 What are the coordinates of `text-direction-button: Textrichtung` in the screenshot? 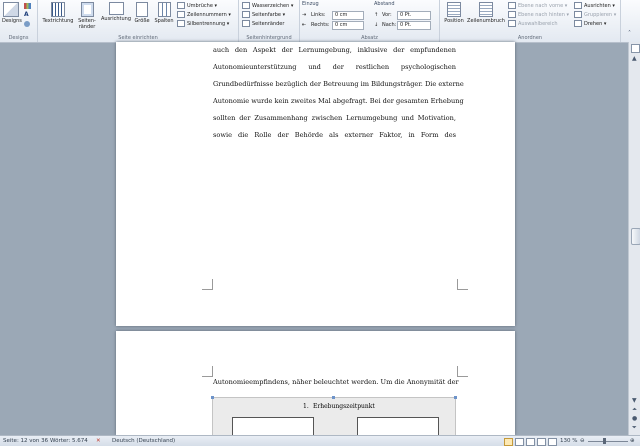 It's located at (58, 13).